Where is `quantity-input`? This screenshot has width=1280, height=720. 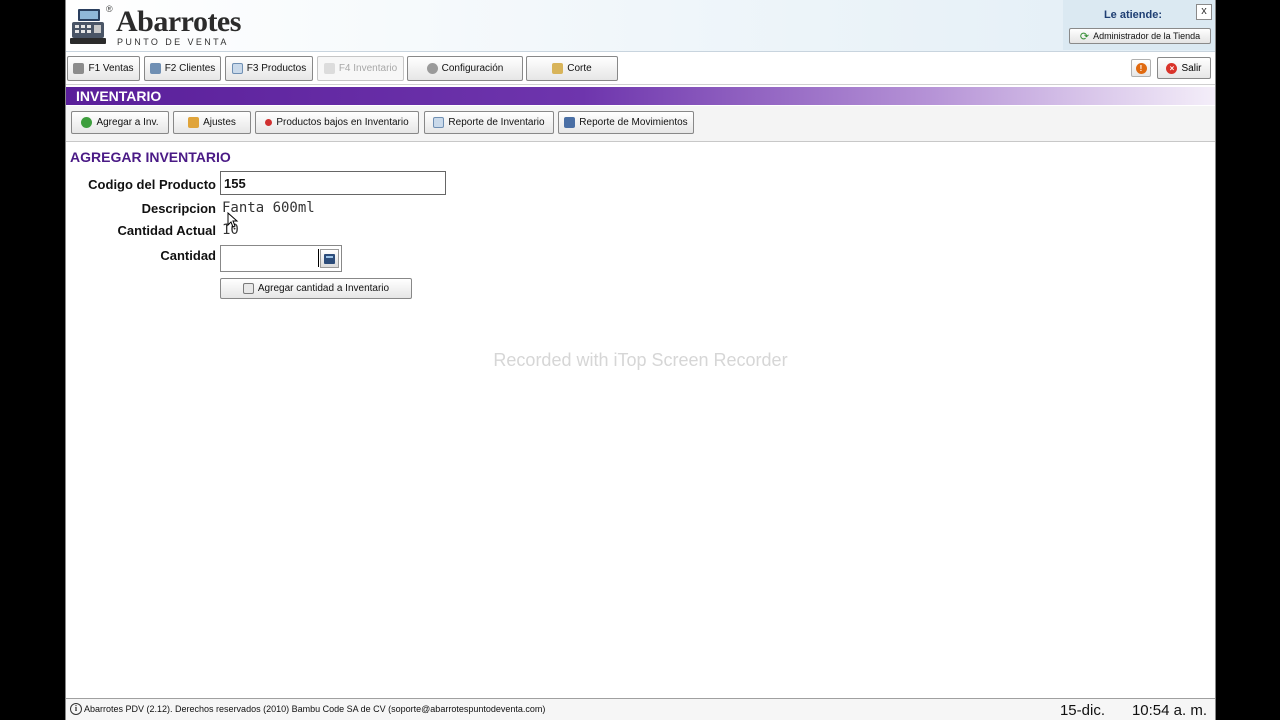
quantity-input is located at coordinates (271, 258).